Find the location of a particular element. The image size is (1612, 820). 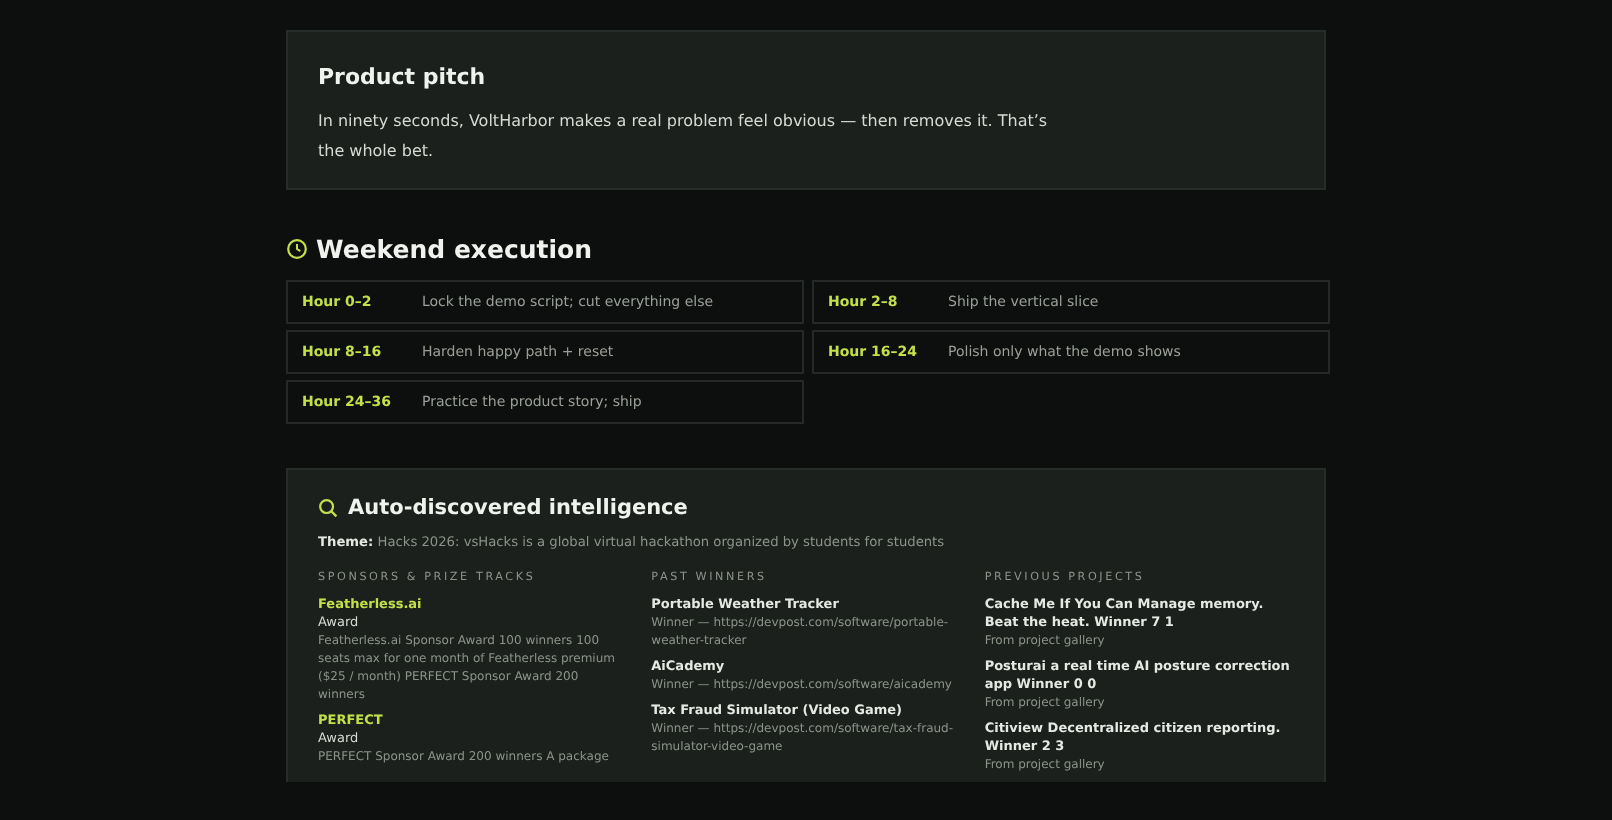

pitch-text: In ninety seconds, VoltHarbor makes a real problem feel obvious — then removes it. That’s the whole bet. is located at coordinates (684, 137).